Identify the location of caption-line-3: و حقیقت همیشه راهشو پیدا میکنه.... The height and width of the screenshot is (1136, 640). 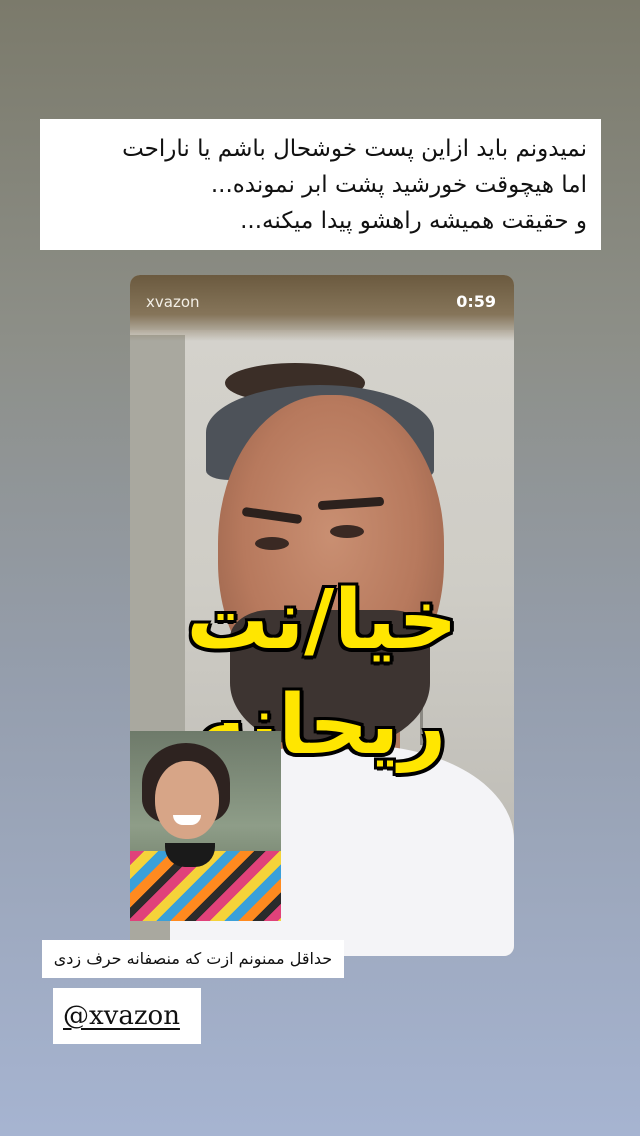
(413, 221).